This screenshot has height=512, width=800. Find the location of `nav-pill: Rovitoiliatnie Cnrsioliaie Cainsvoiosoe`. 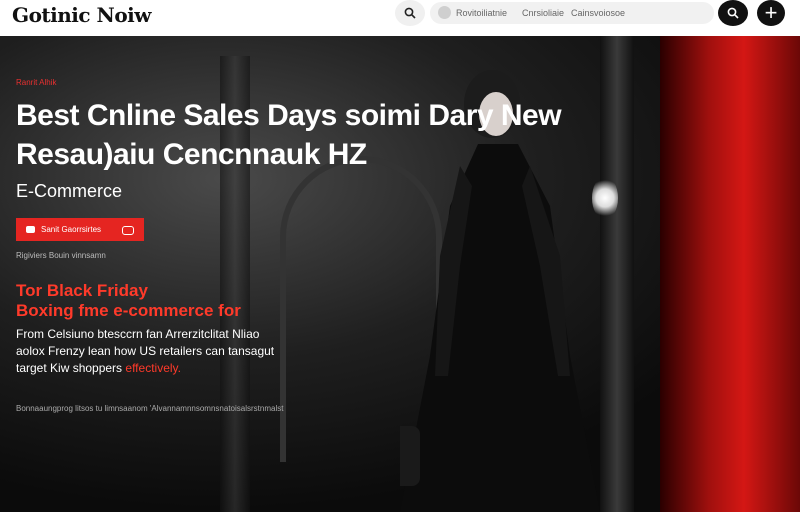

nav-pill: Rovitoiliatnie Cnrsioliaie Cainsvoiosoe is located at coordinates (572, 13).